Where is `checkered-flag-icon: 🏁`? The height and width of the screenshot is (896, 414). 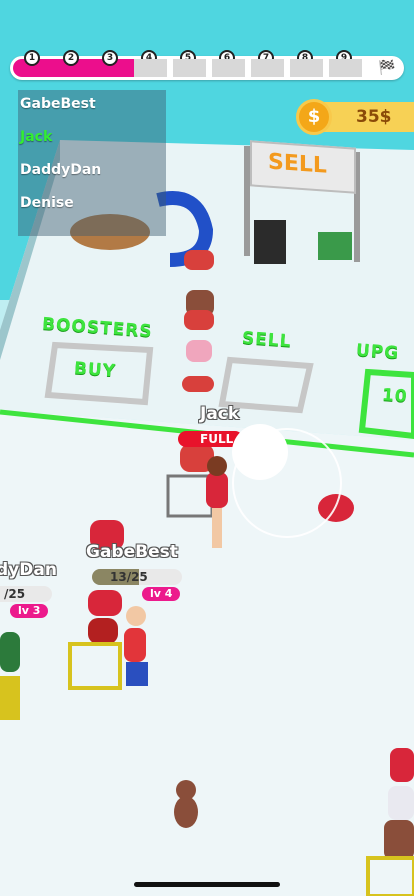
checkered-flag-icon: 🏁 is located at coordinates (387, 68).